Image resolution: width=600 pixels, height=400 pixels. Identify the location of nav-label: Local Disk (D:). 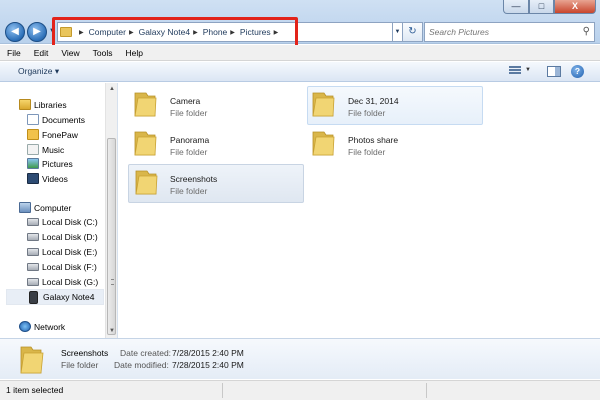
(70, 237).